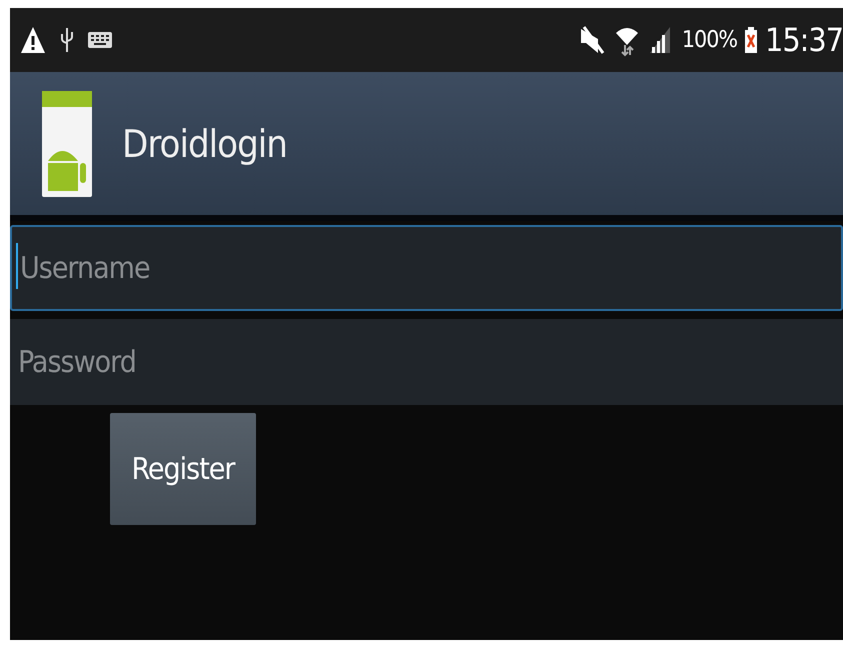 The height and width of the screenshot is (661, 843). I want to click on app-icon, so click(67, 143).